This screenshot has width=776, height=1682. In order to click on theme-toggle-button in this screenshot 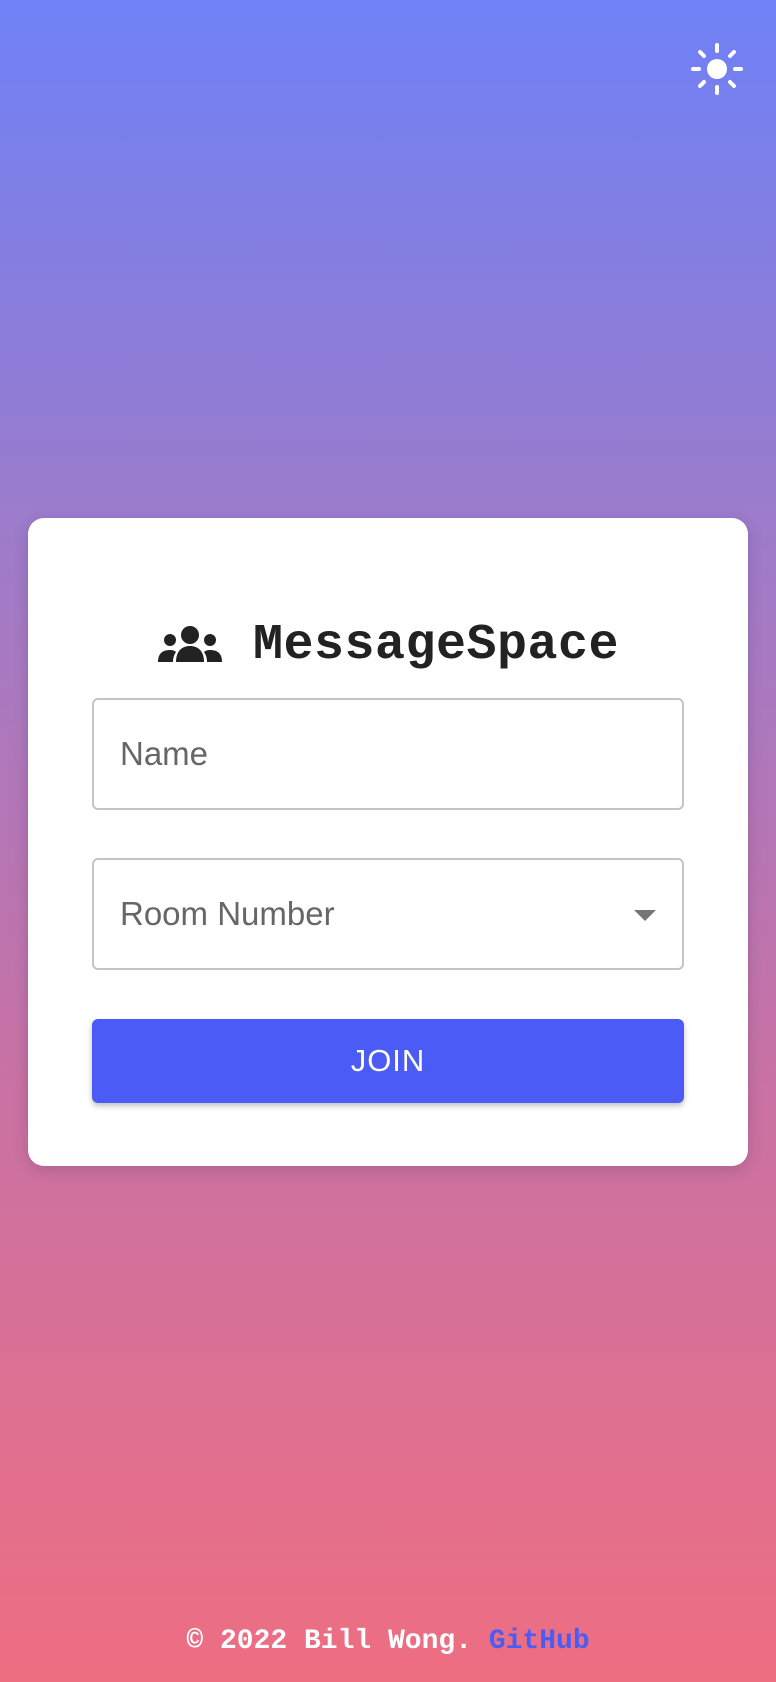, I will do `click(717, 69)`.